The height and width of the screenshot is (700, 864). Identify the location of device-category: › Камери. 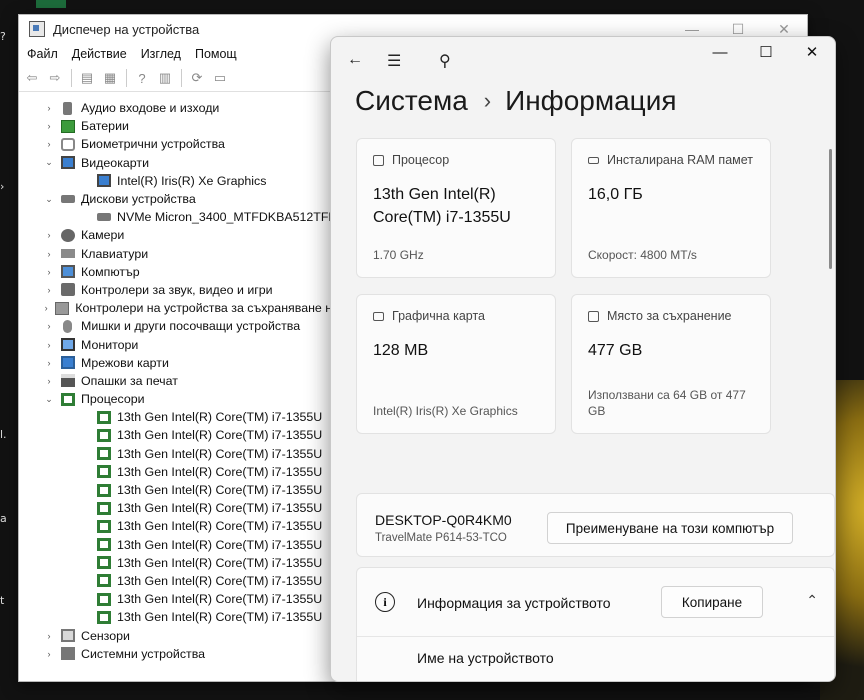
(179, 235).